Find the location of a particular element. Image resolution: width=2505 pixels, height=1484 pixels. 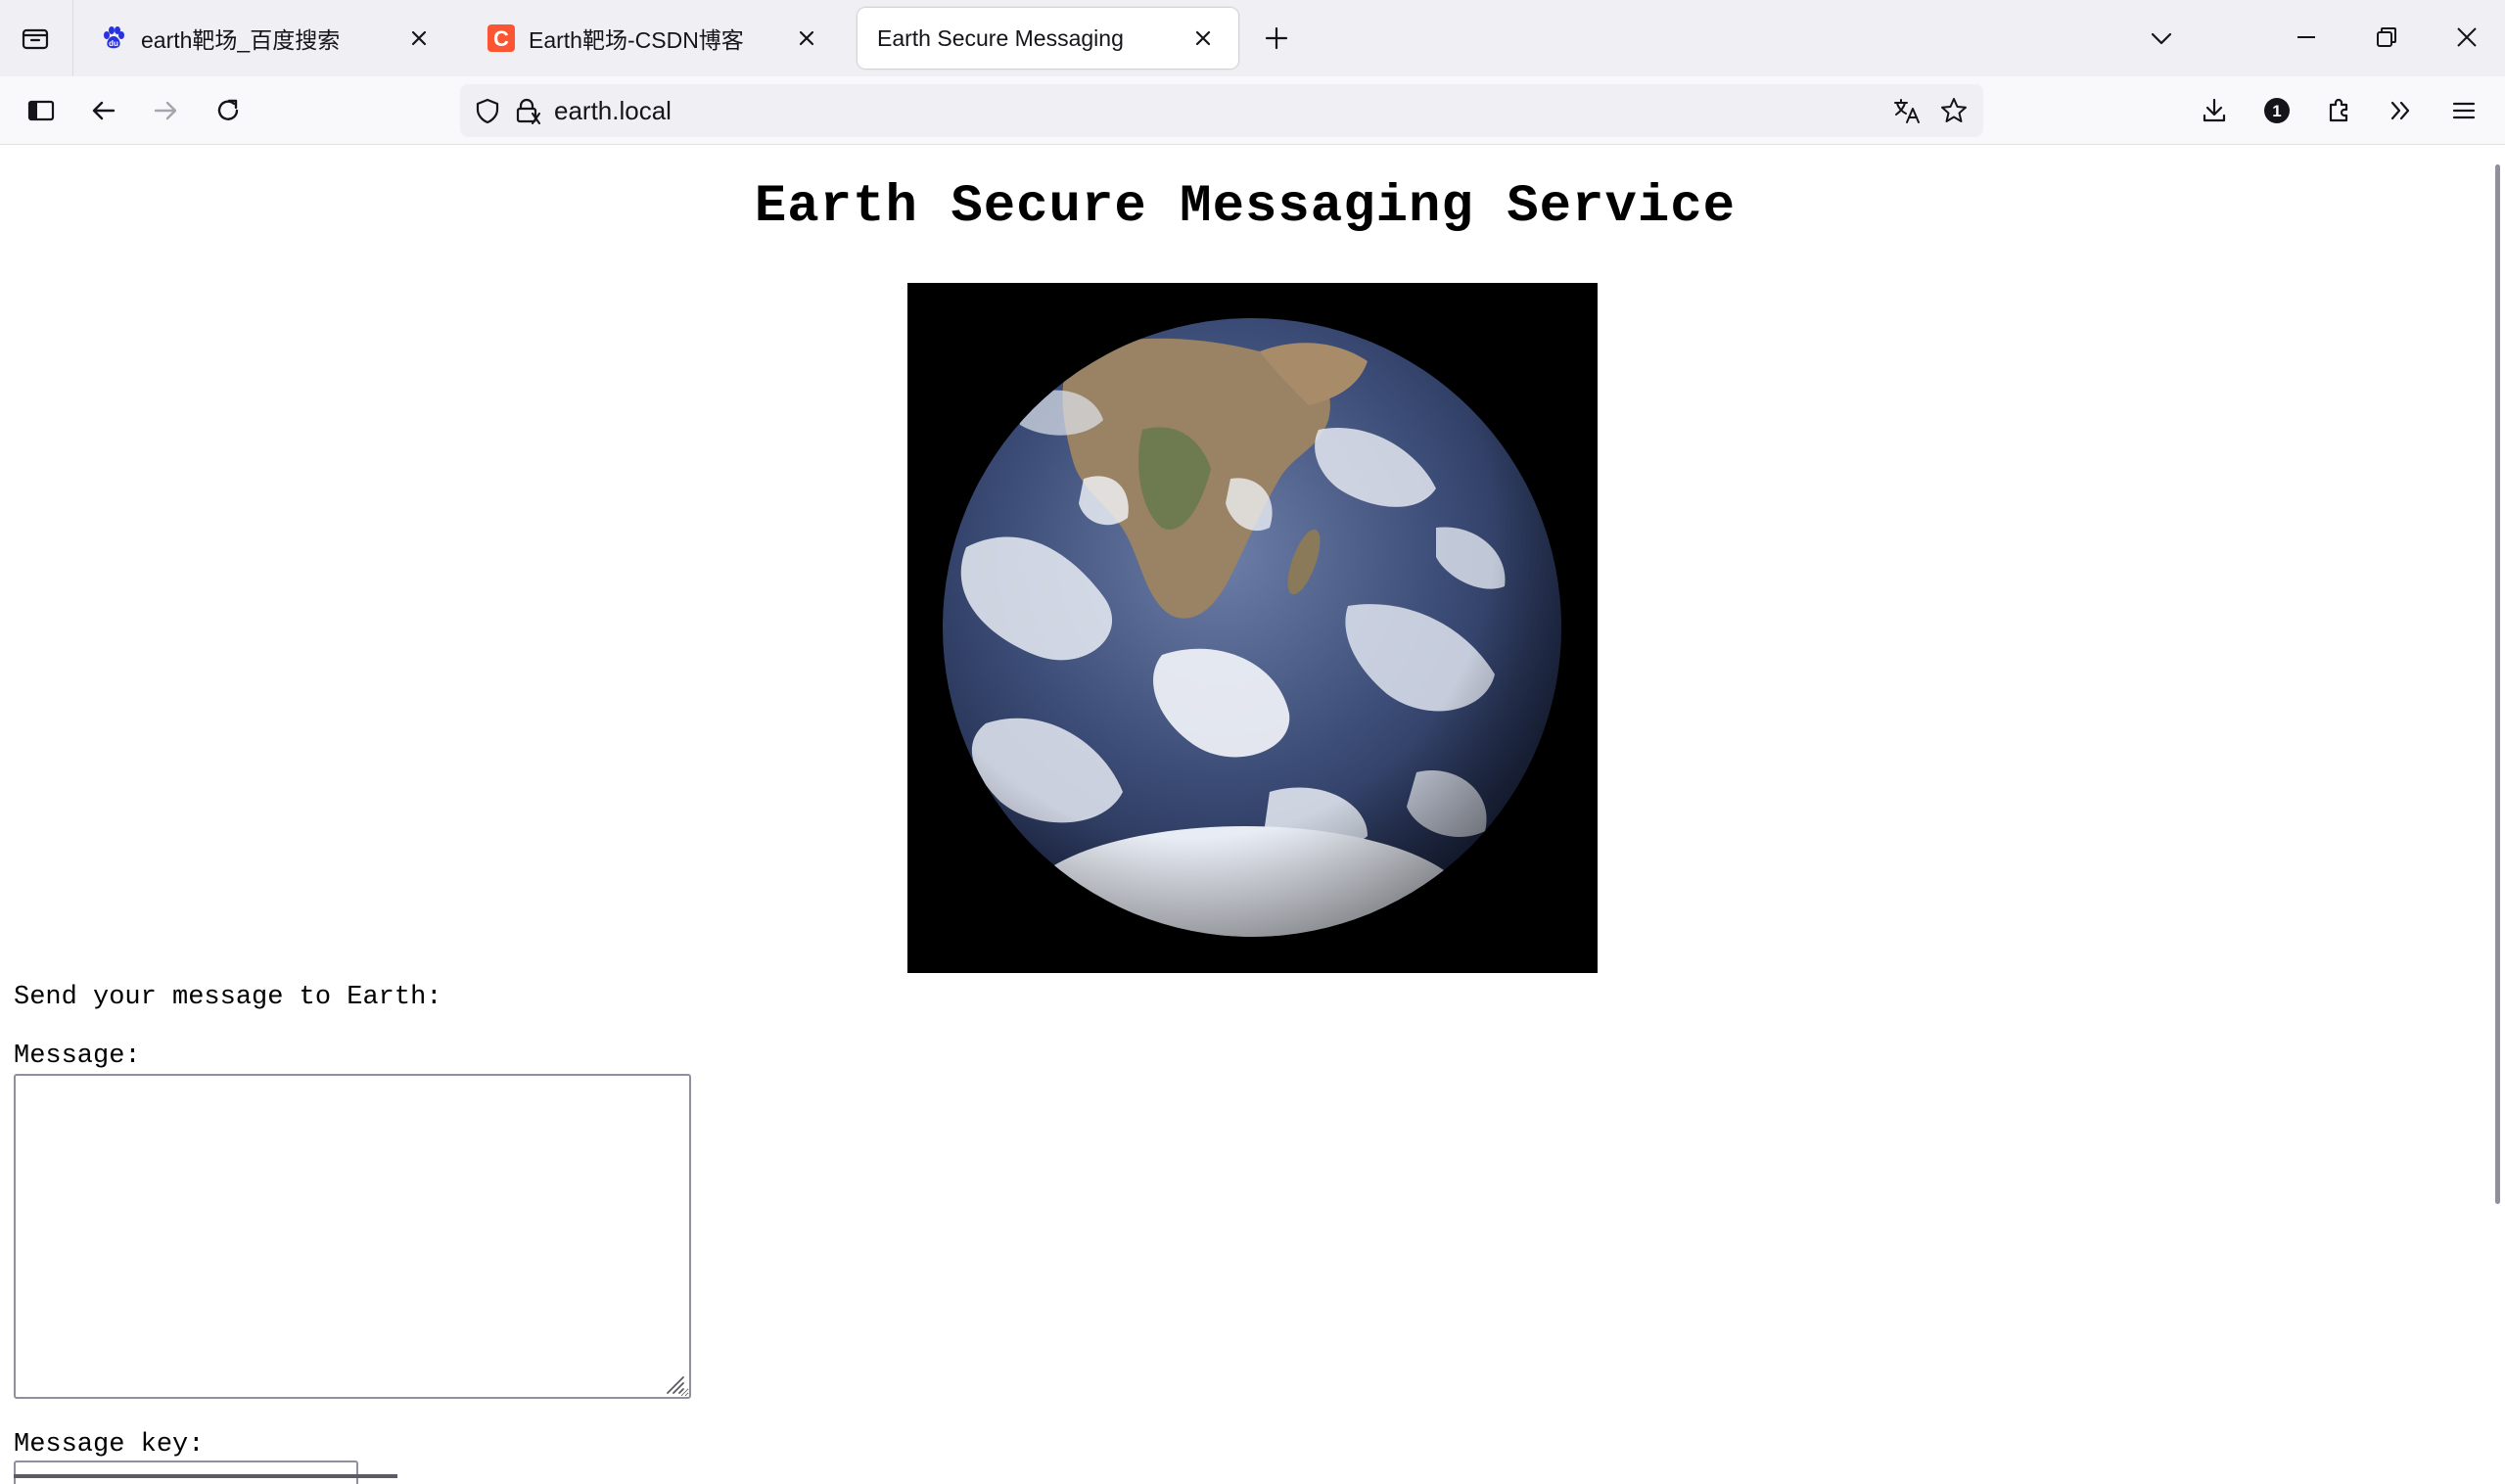

overflow-icon is located at coordinates (2400, 110).